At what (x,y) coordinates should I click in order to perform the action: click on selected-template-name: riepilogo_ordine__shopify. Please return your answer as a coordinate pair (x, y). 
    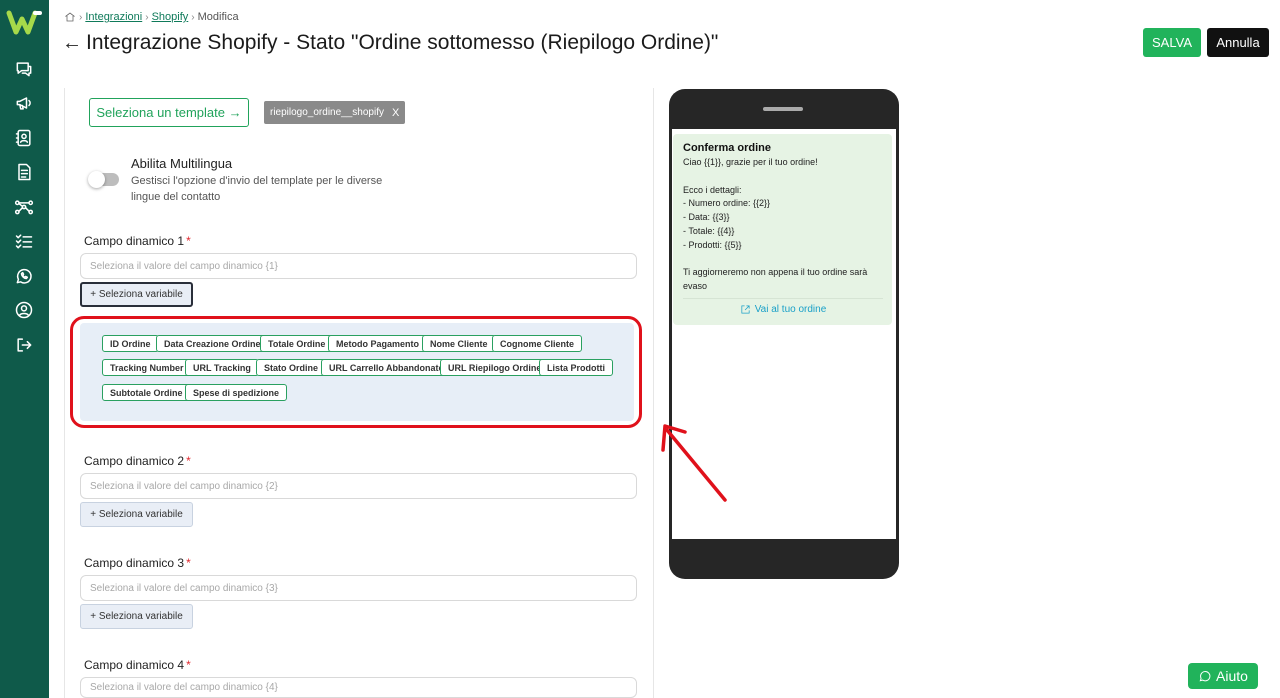
    Looking at the image, I should click on (327, 112).